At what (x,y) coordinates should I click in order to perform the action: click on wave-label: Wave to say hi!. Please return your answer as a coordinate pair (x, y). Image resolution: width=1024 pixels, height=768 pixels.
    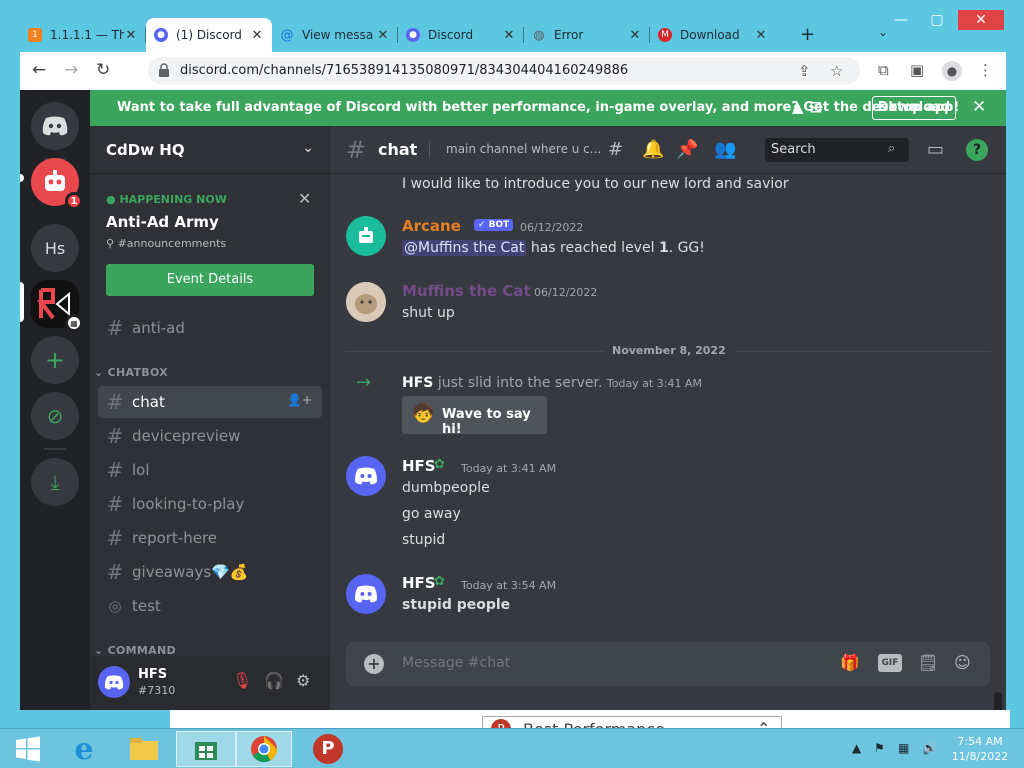
    Looking at the image, I should click on (486, 422).